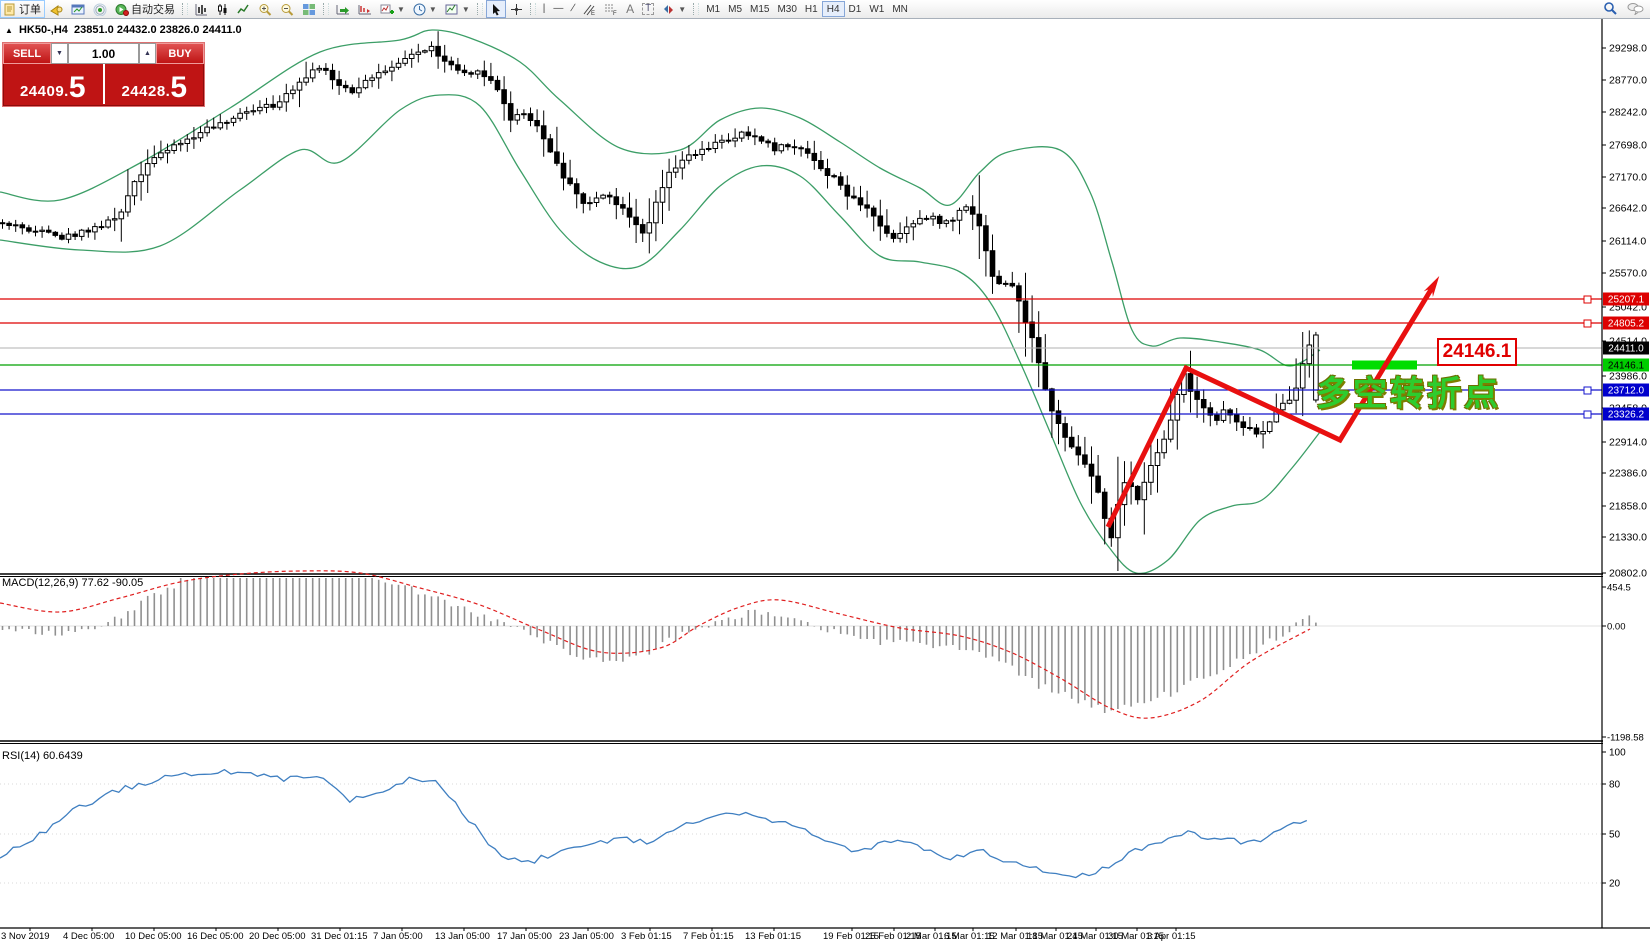 This screenshot has width=1650, height=943. Describe the element at coordinates (462, 936) in the screenshot. I see `svg-text: 13 Jan 05:00` at that location.